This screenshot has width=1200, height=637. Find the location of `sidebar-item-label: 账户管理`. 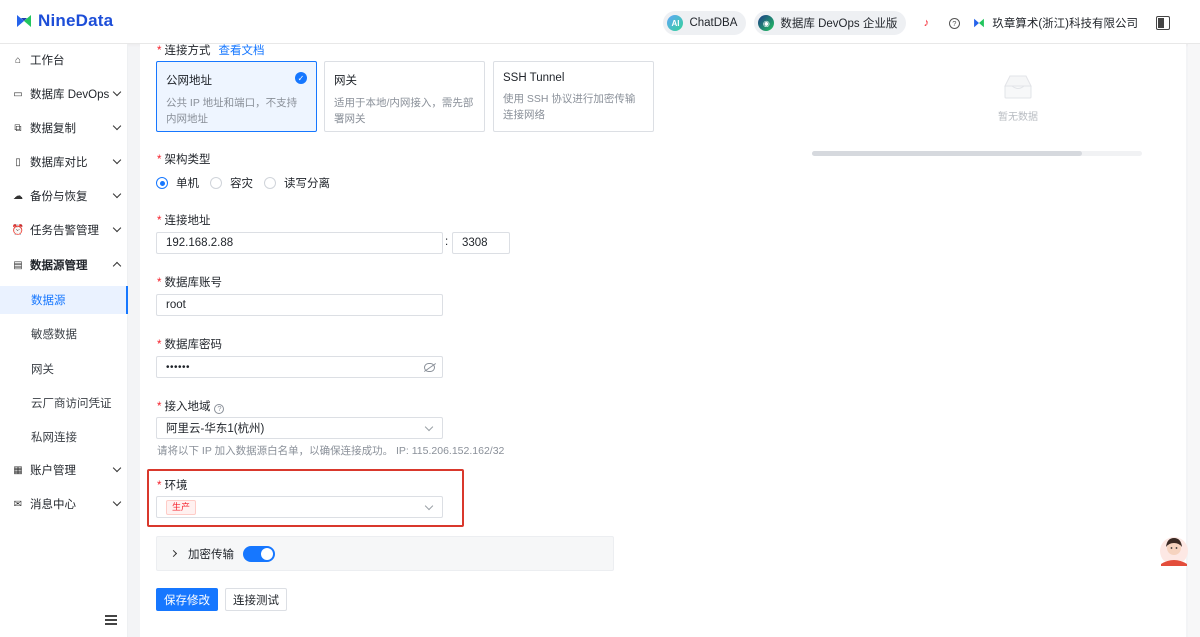

sidebar-item-label: 账户管理 is located at coordinates (53, 471).